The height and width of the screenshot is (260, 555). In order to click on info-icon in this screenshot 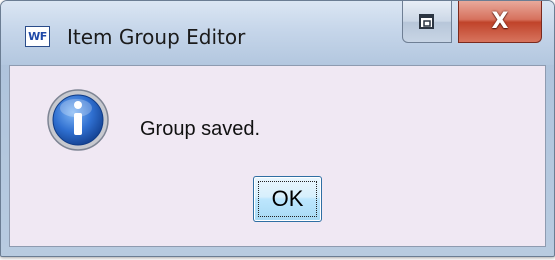, I will do `click(78, 120)`.